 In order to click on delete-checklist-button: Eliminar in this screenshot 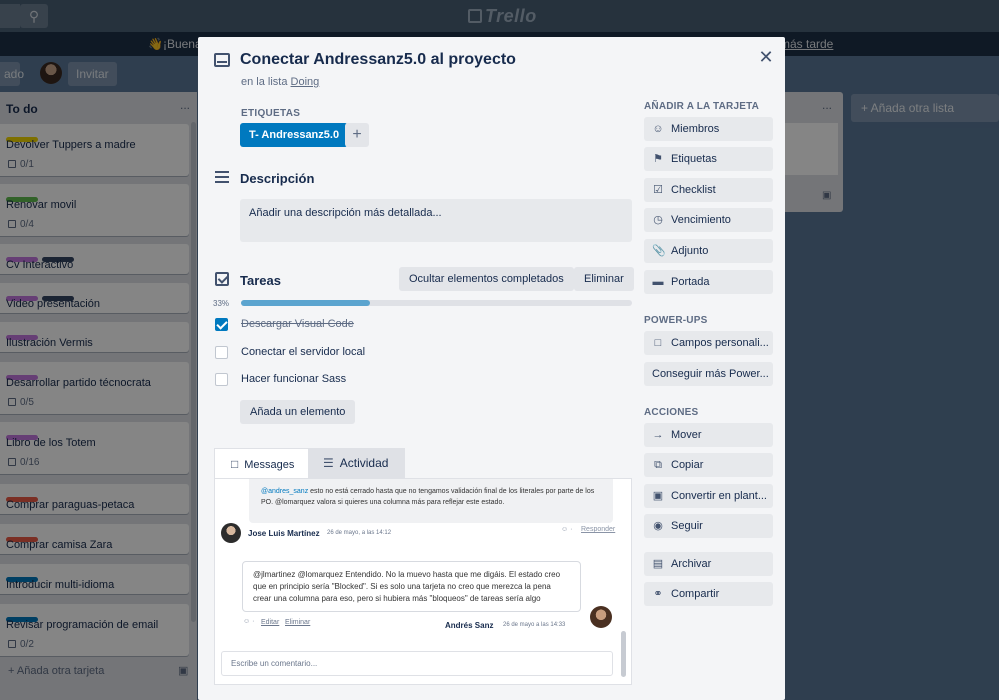, I will do `click(604, 279)`.